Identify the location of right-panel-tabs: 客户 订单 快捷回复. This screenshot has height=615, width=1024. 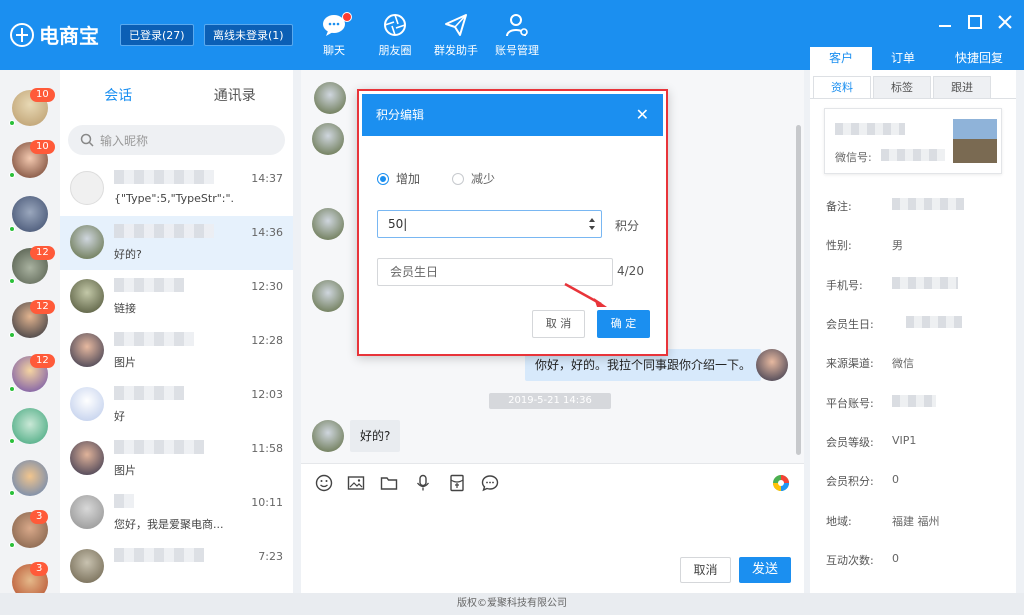
(917, 58).